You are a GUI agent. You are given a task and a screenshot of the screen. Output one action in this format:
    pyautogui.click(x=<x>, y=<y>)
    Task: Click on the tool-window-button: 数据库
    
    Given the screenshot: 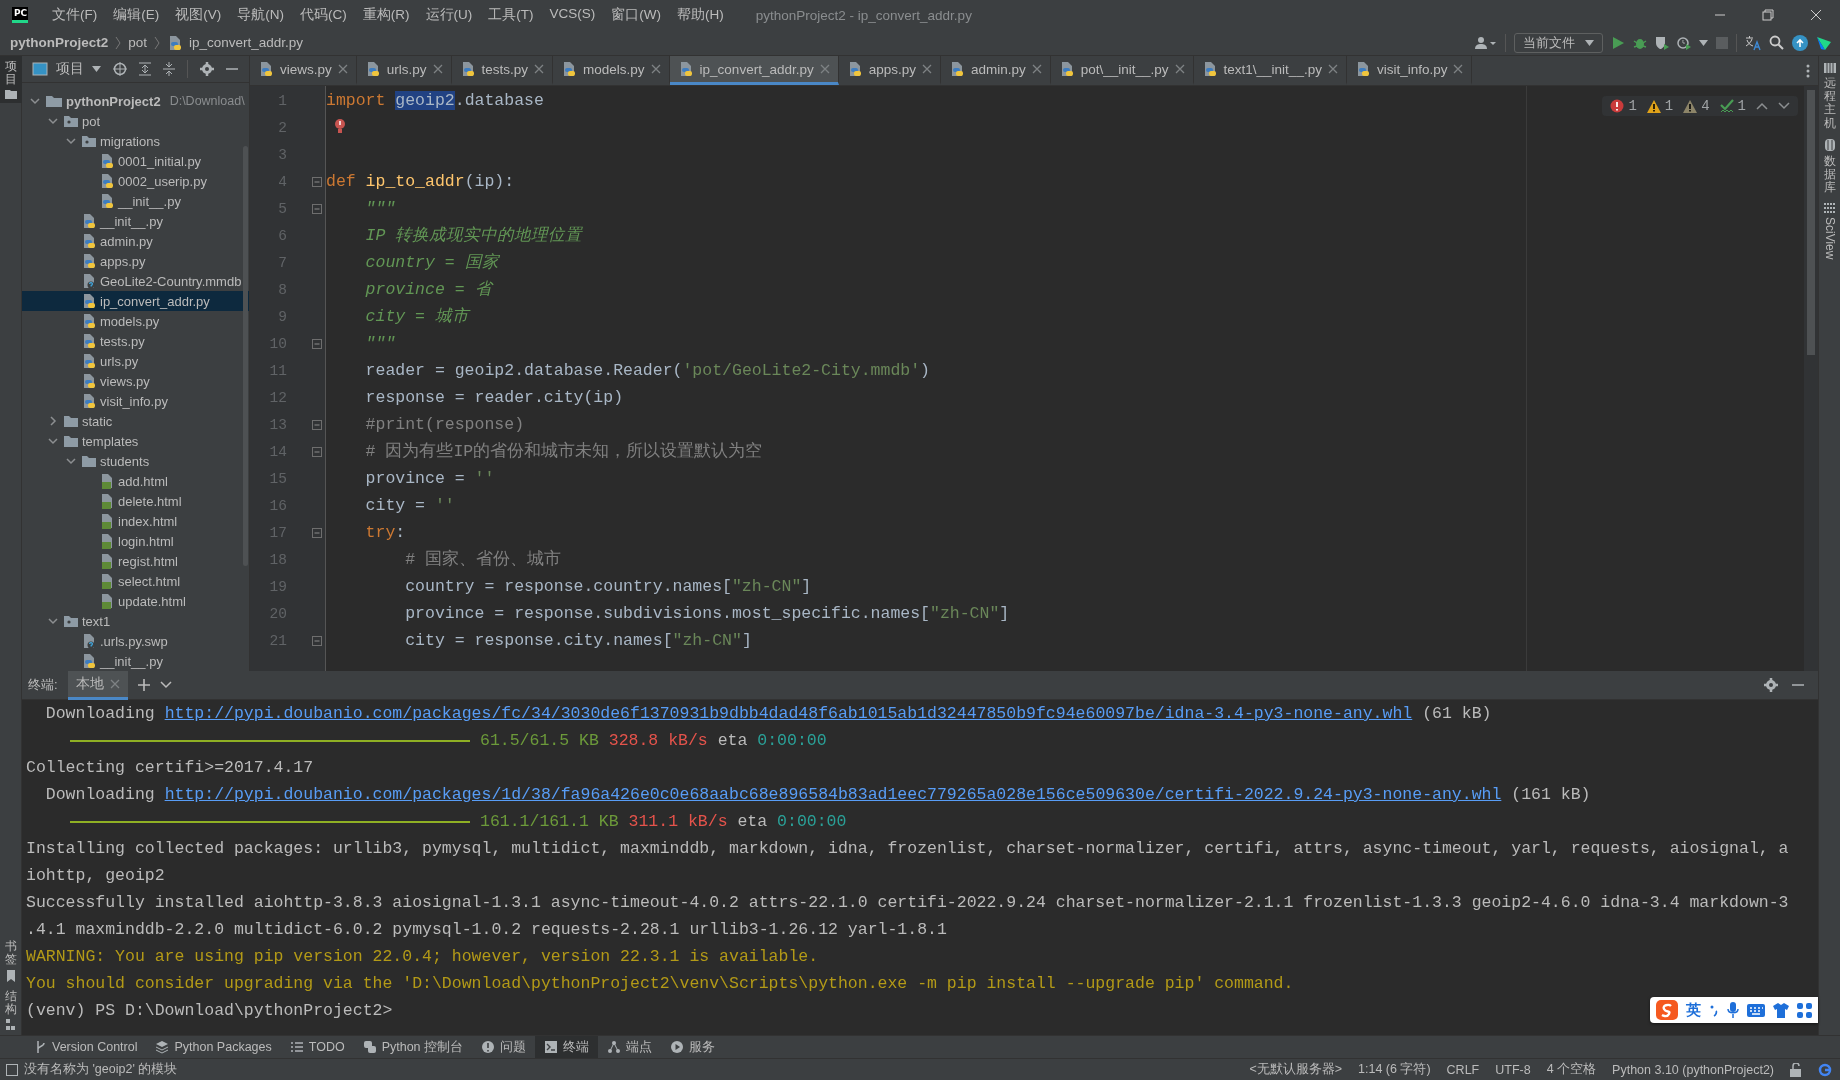 What is the action you would take?
    pyautogui.click(x=1829, y=166)
    